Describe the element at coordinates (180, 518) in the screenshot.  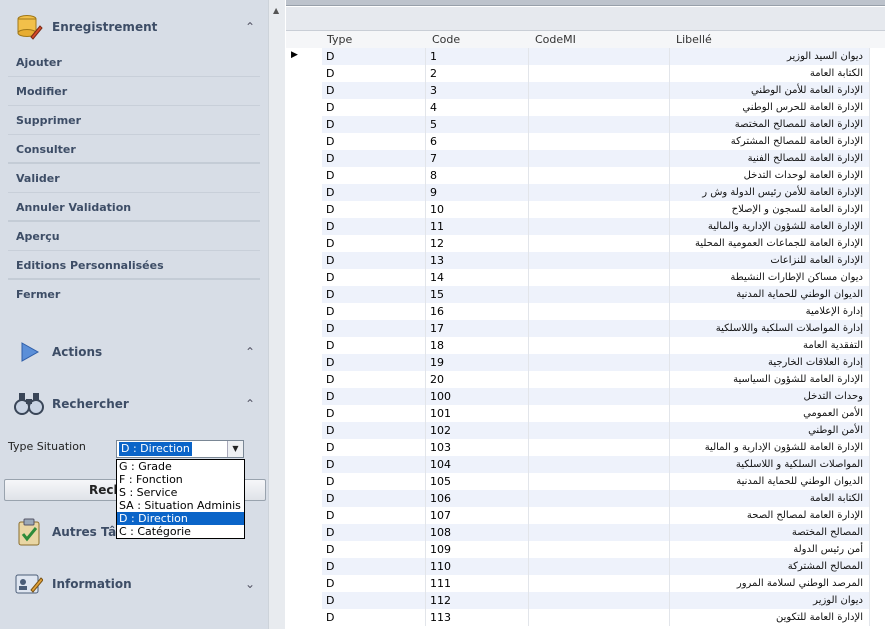
I see `option-direction: D : Direction` at that location.